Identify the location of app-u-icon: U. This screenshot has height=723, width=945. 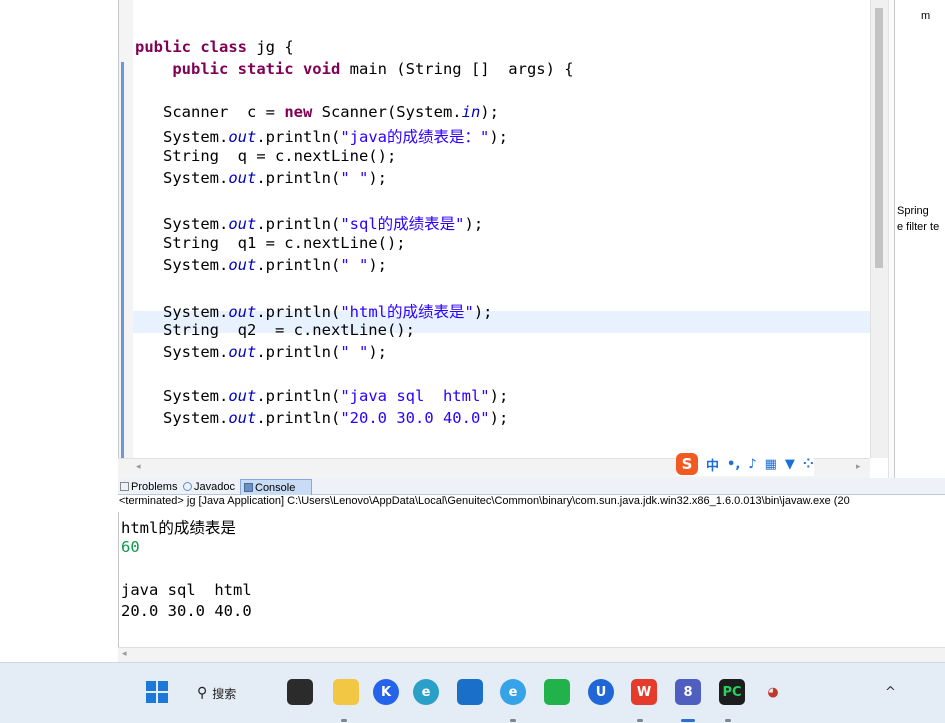
(601, 692).